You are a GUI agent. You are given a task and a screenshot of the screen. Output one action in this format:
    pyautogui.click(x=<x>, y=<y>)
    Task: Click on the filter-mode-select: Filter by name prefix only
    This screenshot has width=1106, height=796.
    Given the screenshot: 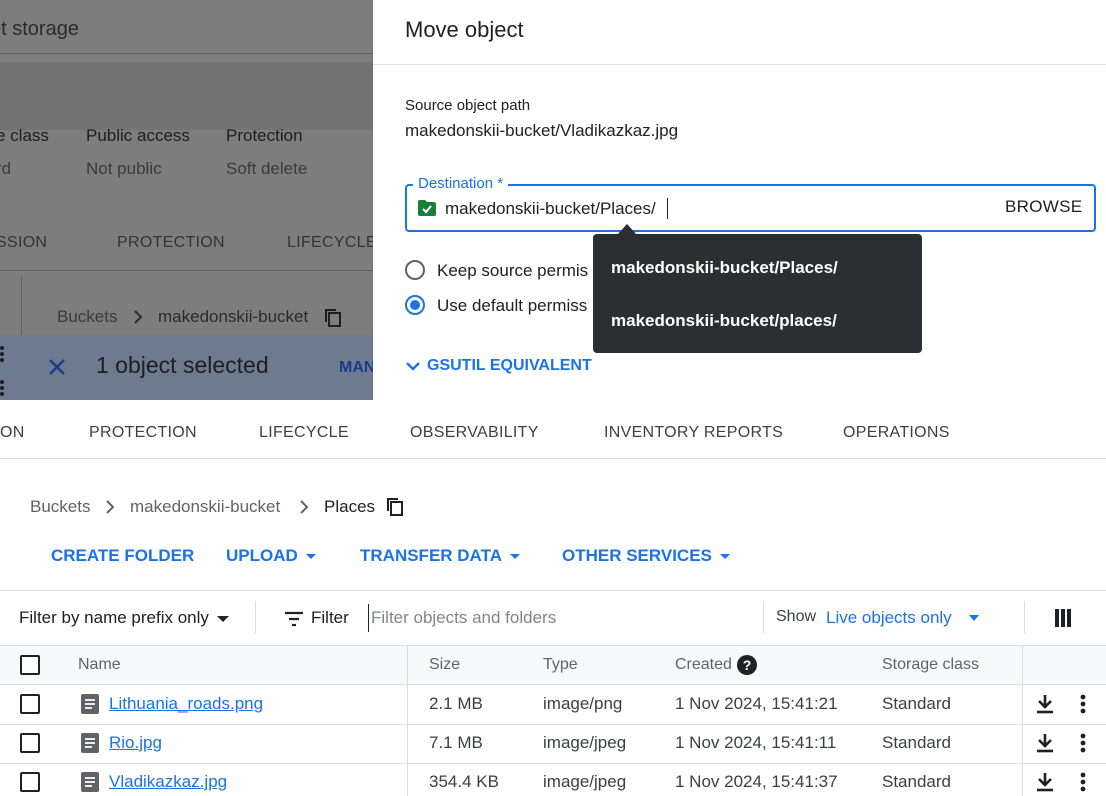 What is the action you would take?
    pyautogui.click(x=124, y=618)
    